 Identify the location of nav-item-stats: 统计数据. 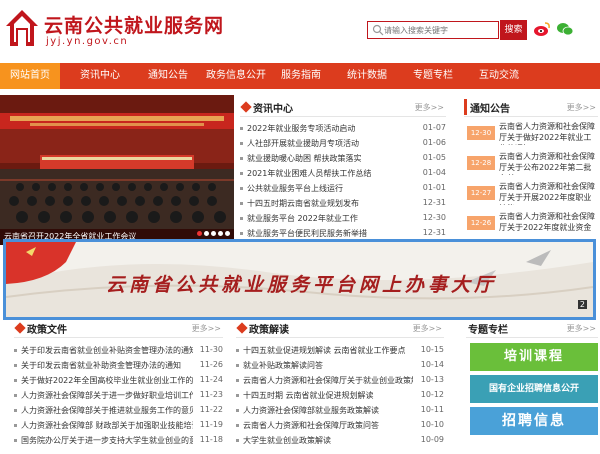
(367, 76).